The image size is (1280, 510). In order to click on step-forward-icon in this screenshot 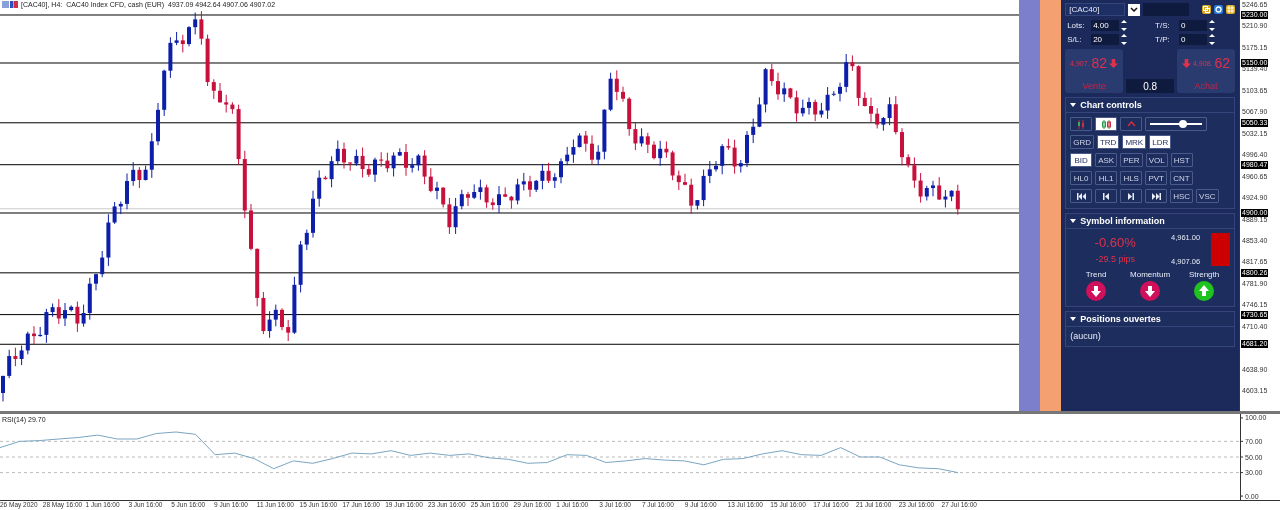, I will do `click(1131, 196)`.